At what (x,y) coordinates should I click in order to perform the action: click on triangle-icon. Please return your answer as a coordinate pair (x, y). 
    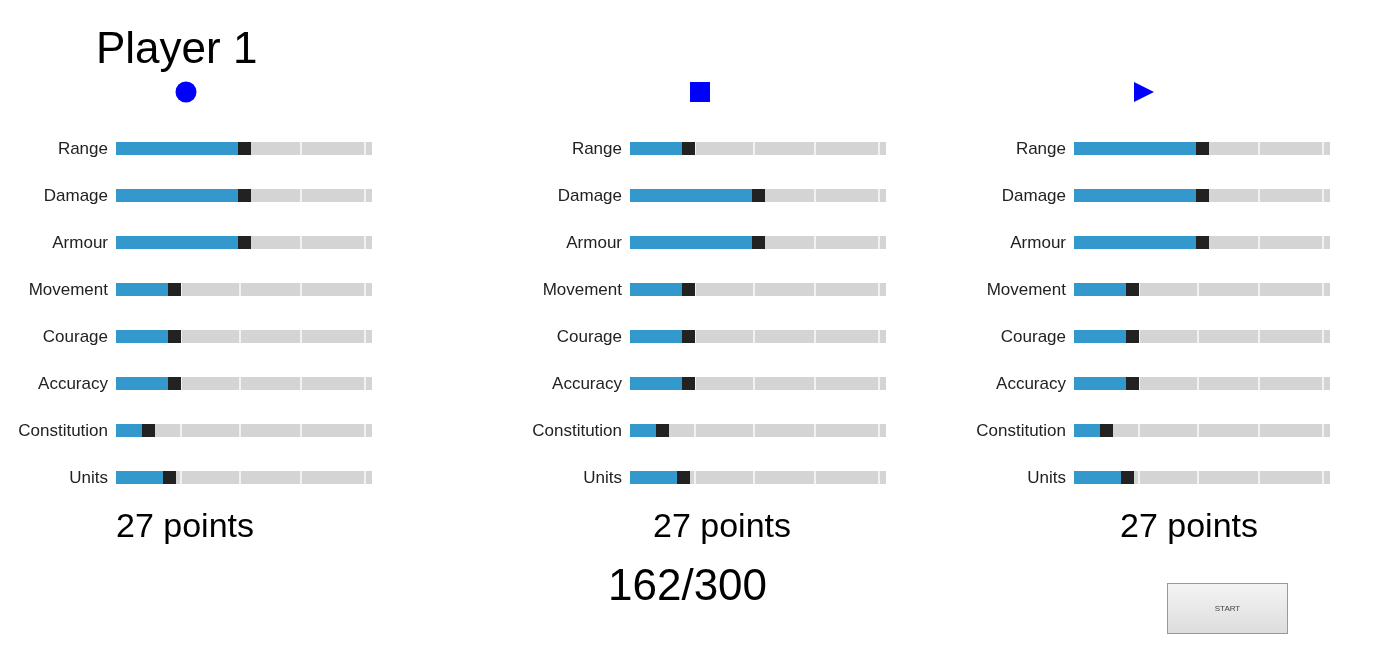
    Looking at the image, I should click on (1144, 92).